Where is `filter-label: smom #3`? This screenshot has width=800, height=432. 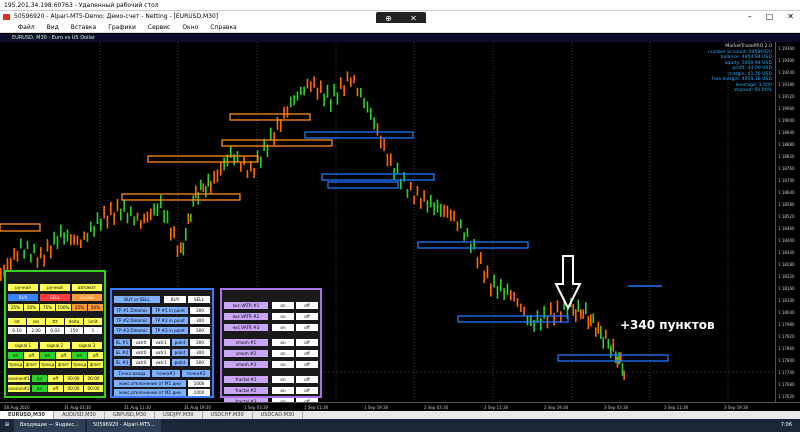 filter-label: smom #3 is located at coordinates (246, 364).